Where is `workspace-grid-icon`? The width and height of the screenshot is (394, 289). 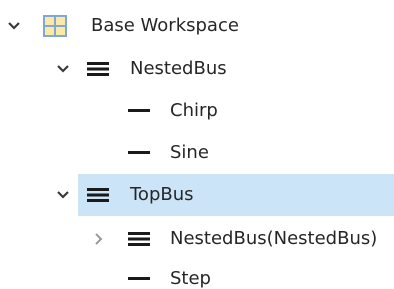 workspace-grid-icon is located at coordinates (55, 26).